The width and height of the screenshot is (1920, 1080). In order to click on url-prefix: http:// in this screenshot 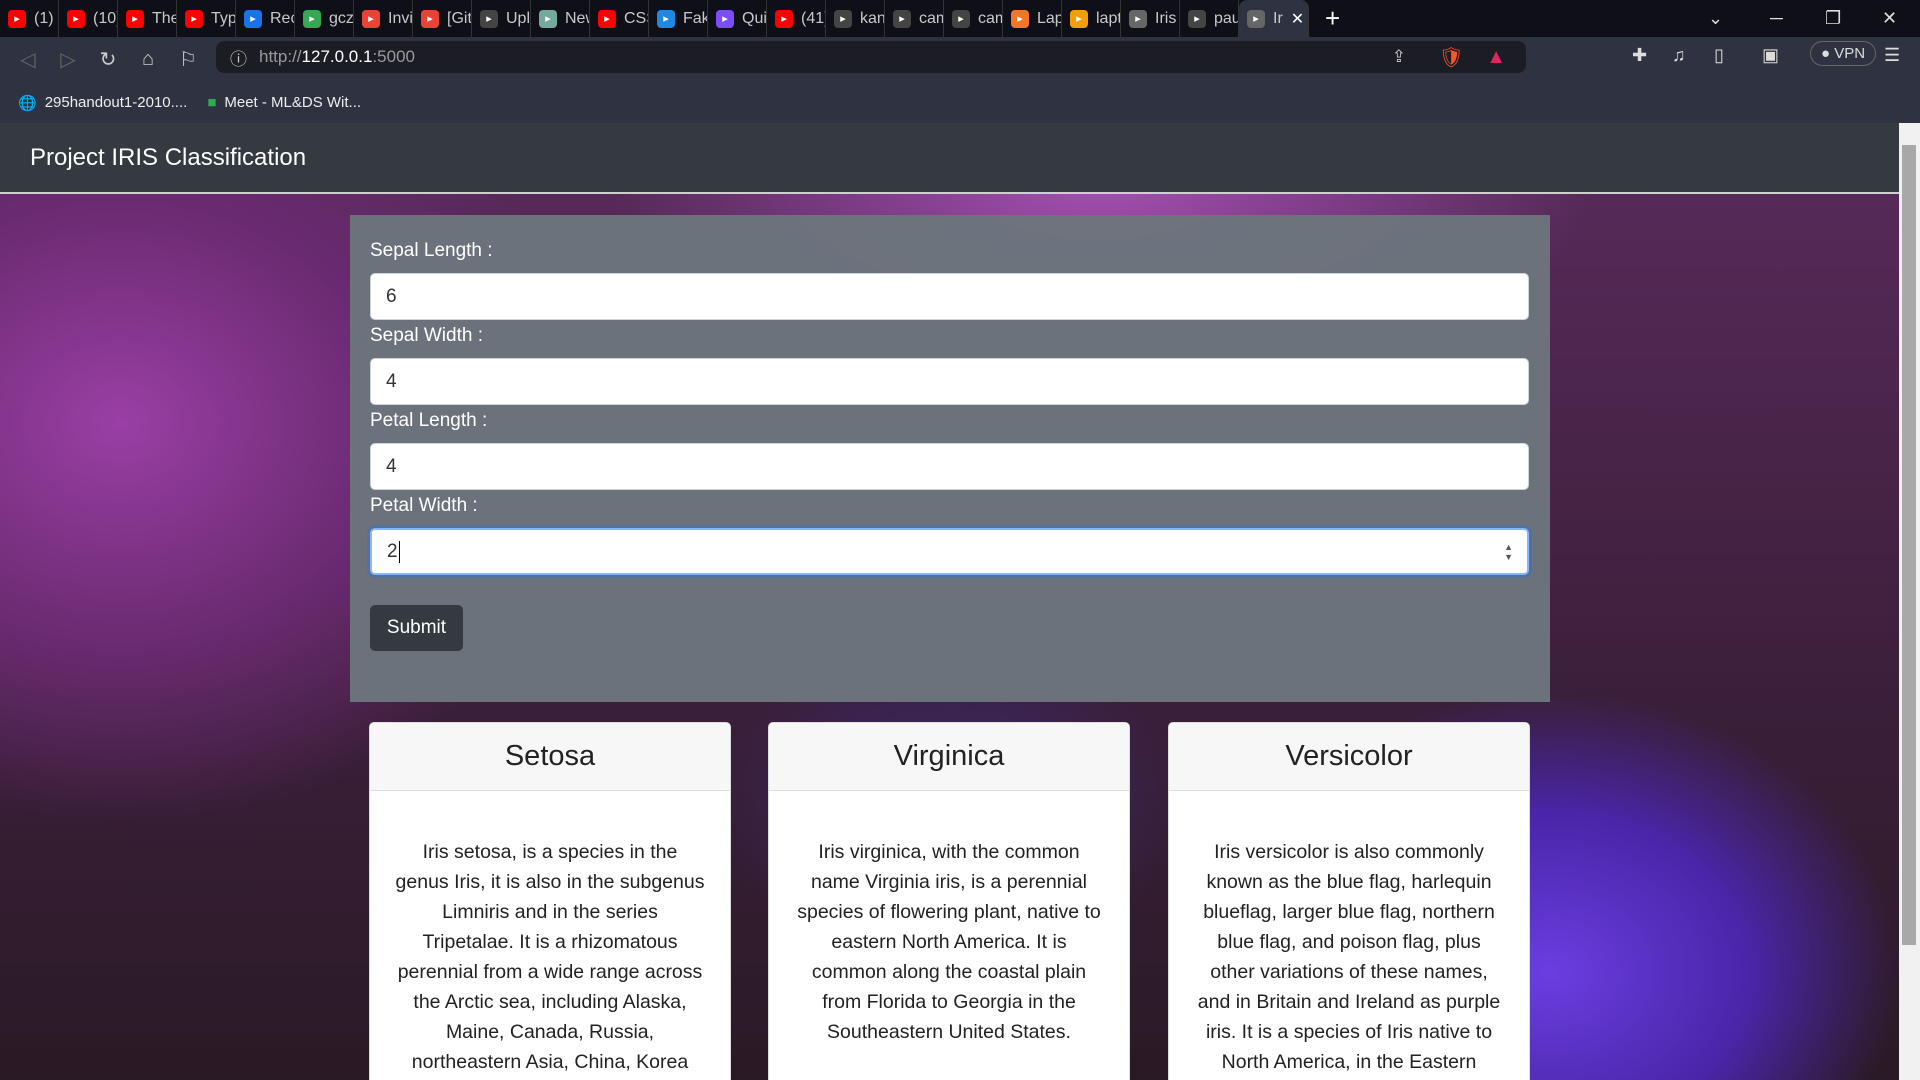, I will do `click(280, 56)`.